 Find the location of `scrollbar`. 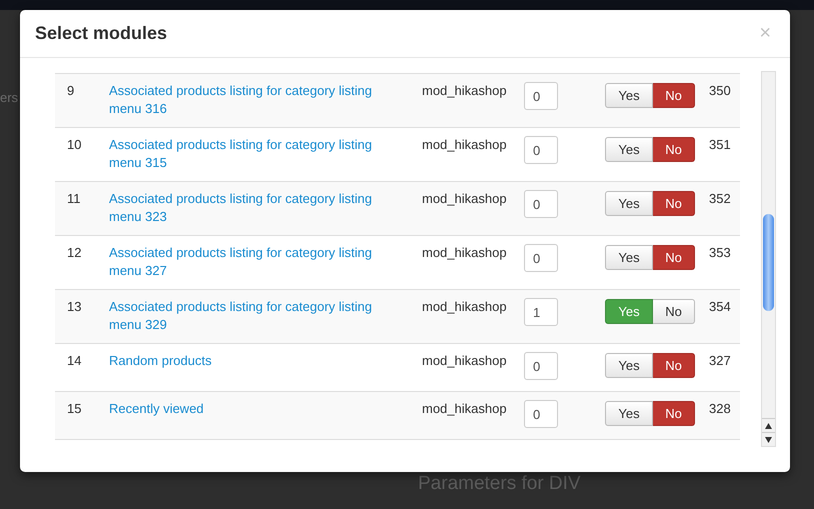

scrollbar is located at coordinates (768, 259).